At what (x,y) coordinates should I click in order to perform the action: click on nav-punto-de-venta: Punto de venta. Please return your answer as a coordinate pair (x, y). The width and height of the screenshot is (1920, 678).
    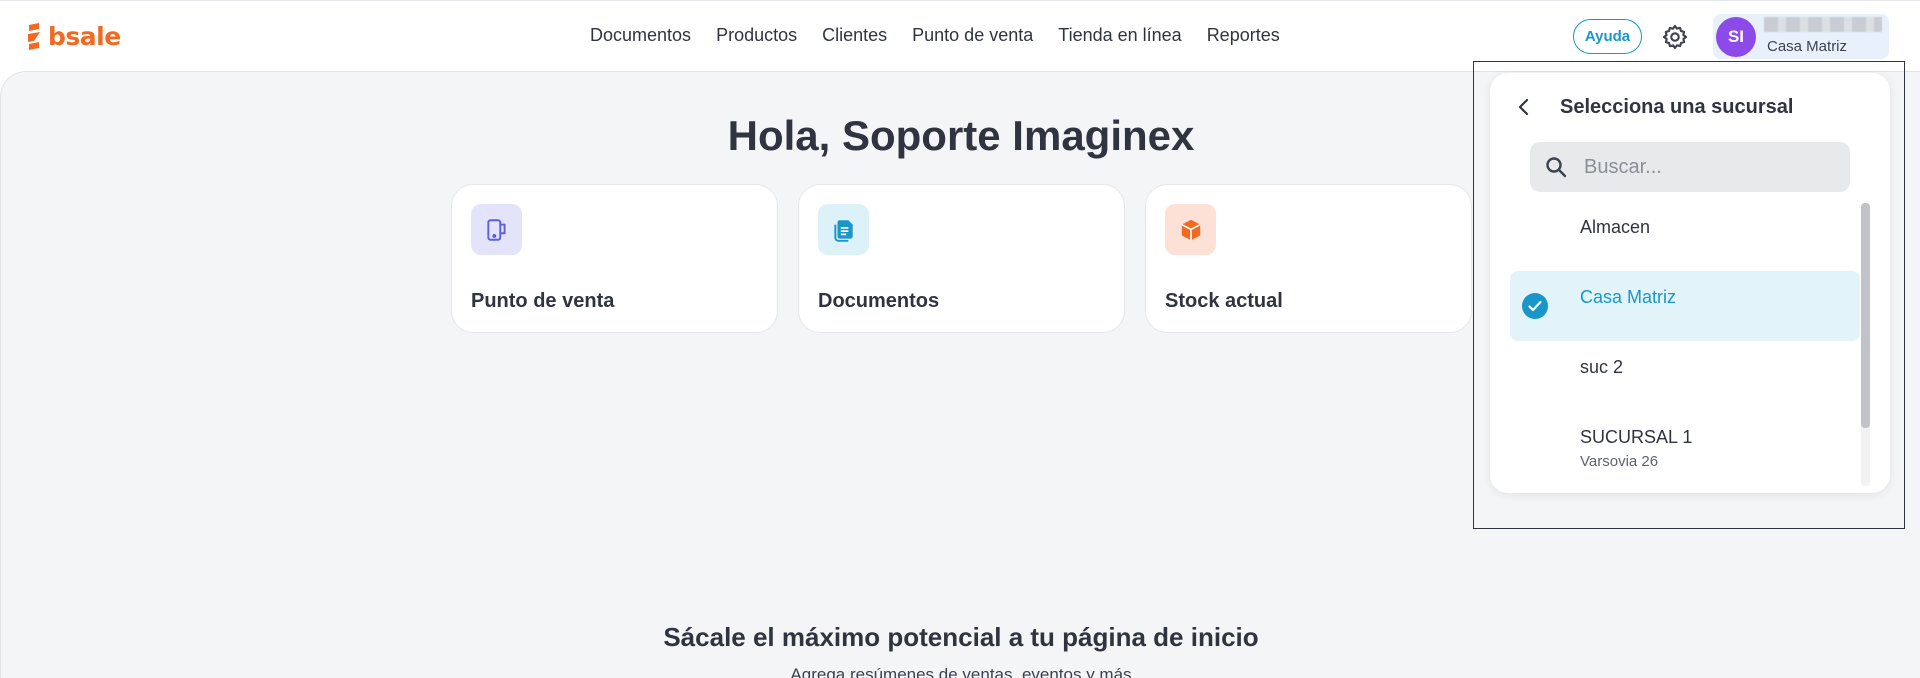
    Looking at the image, I should click on (972, 35).